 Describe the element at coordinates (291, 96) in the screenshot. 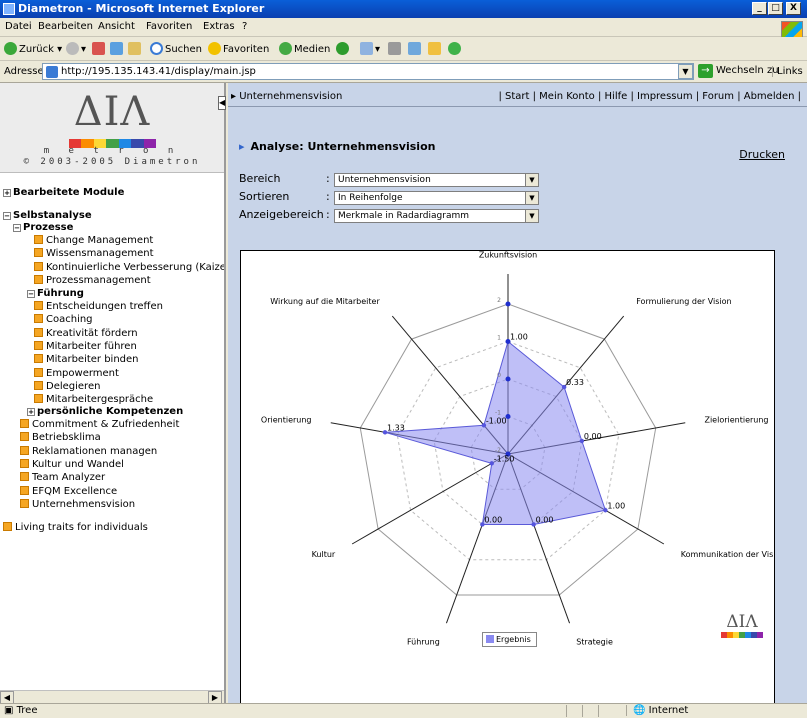

I see `breadcrumb-label: Unternehmensvision` at that location.